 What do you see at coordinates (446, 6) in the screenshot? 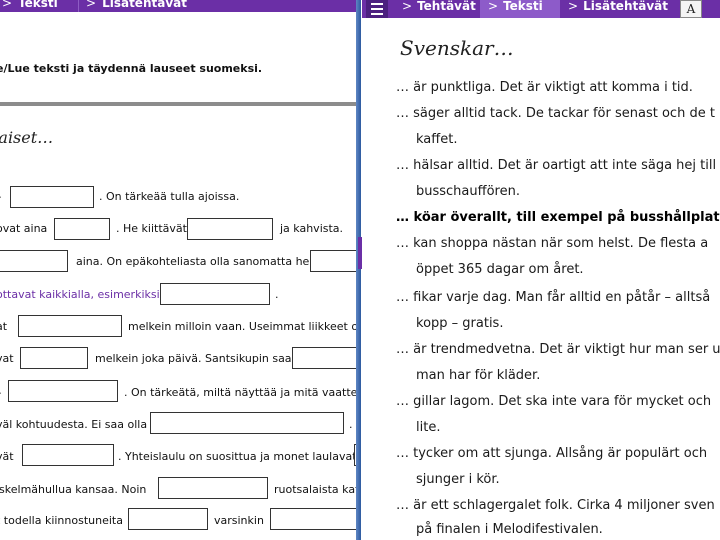
I see `tab-tehtavat-label: Tehtävät` at bounding box center [446, 6].